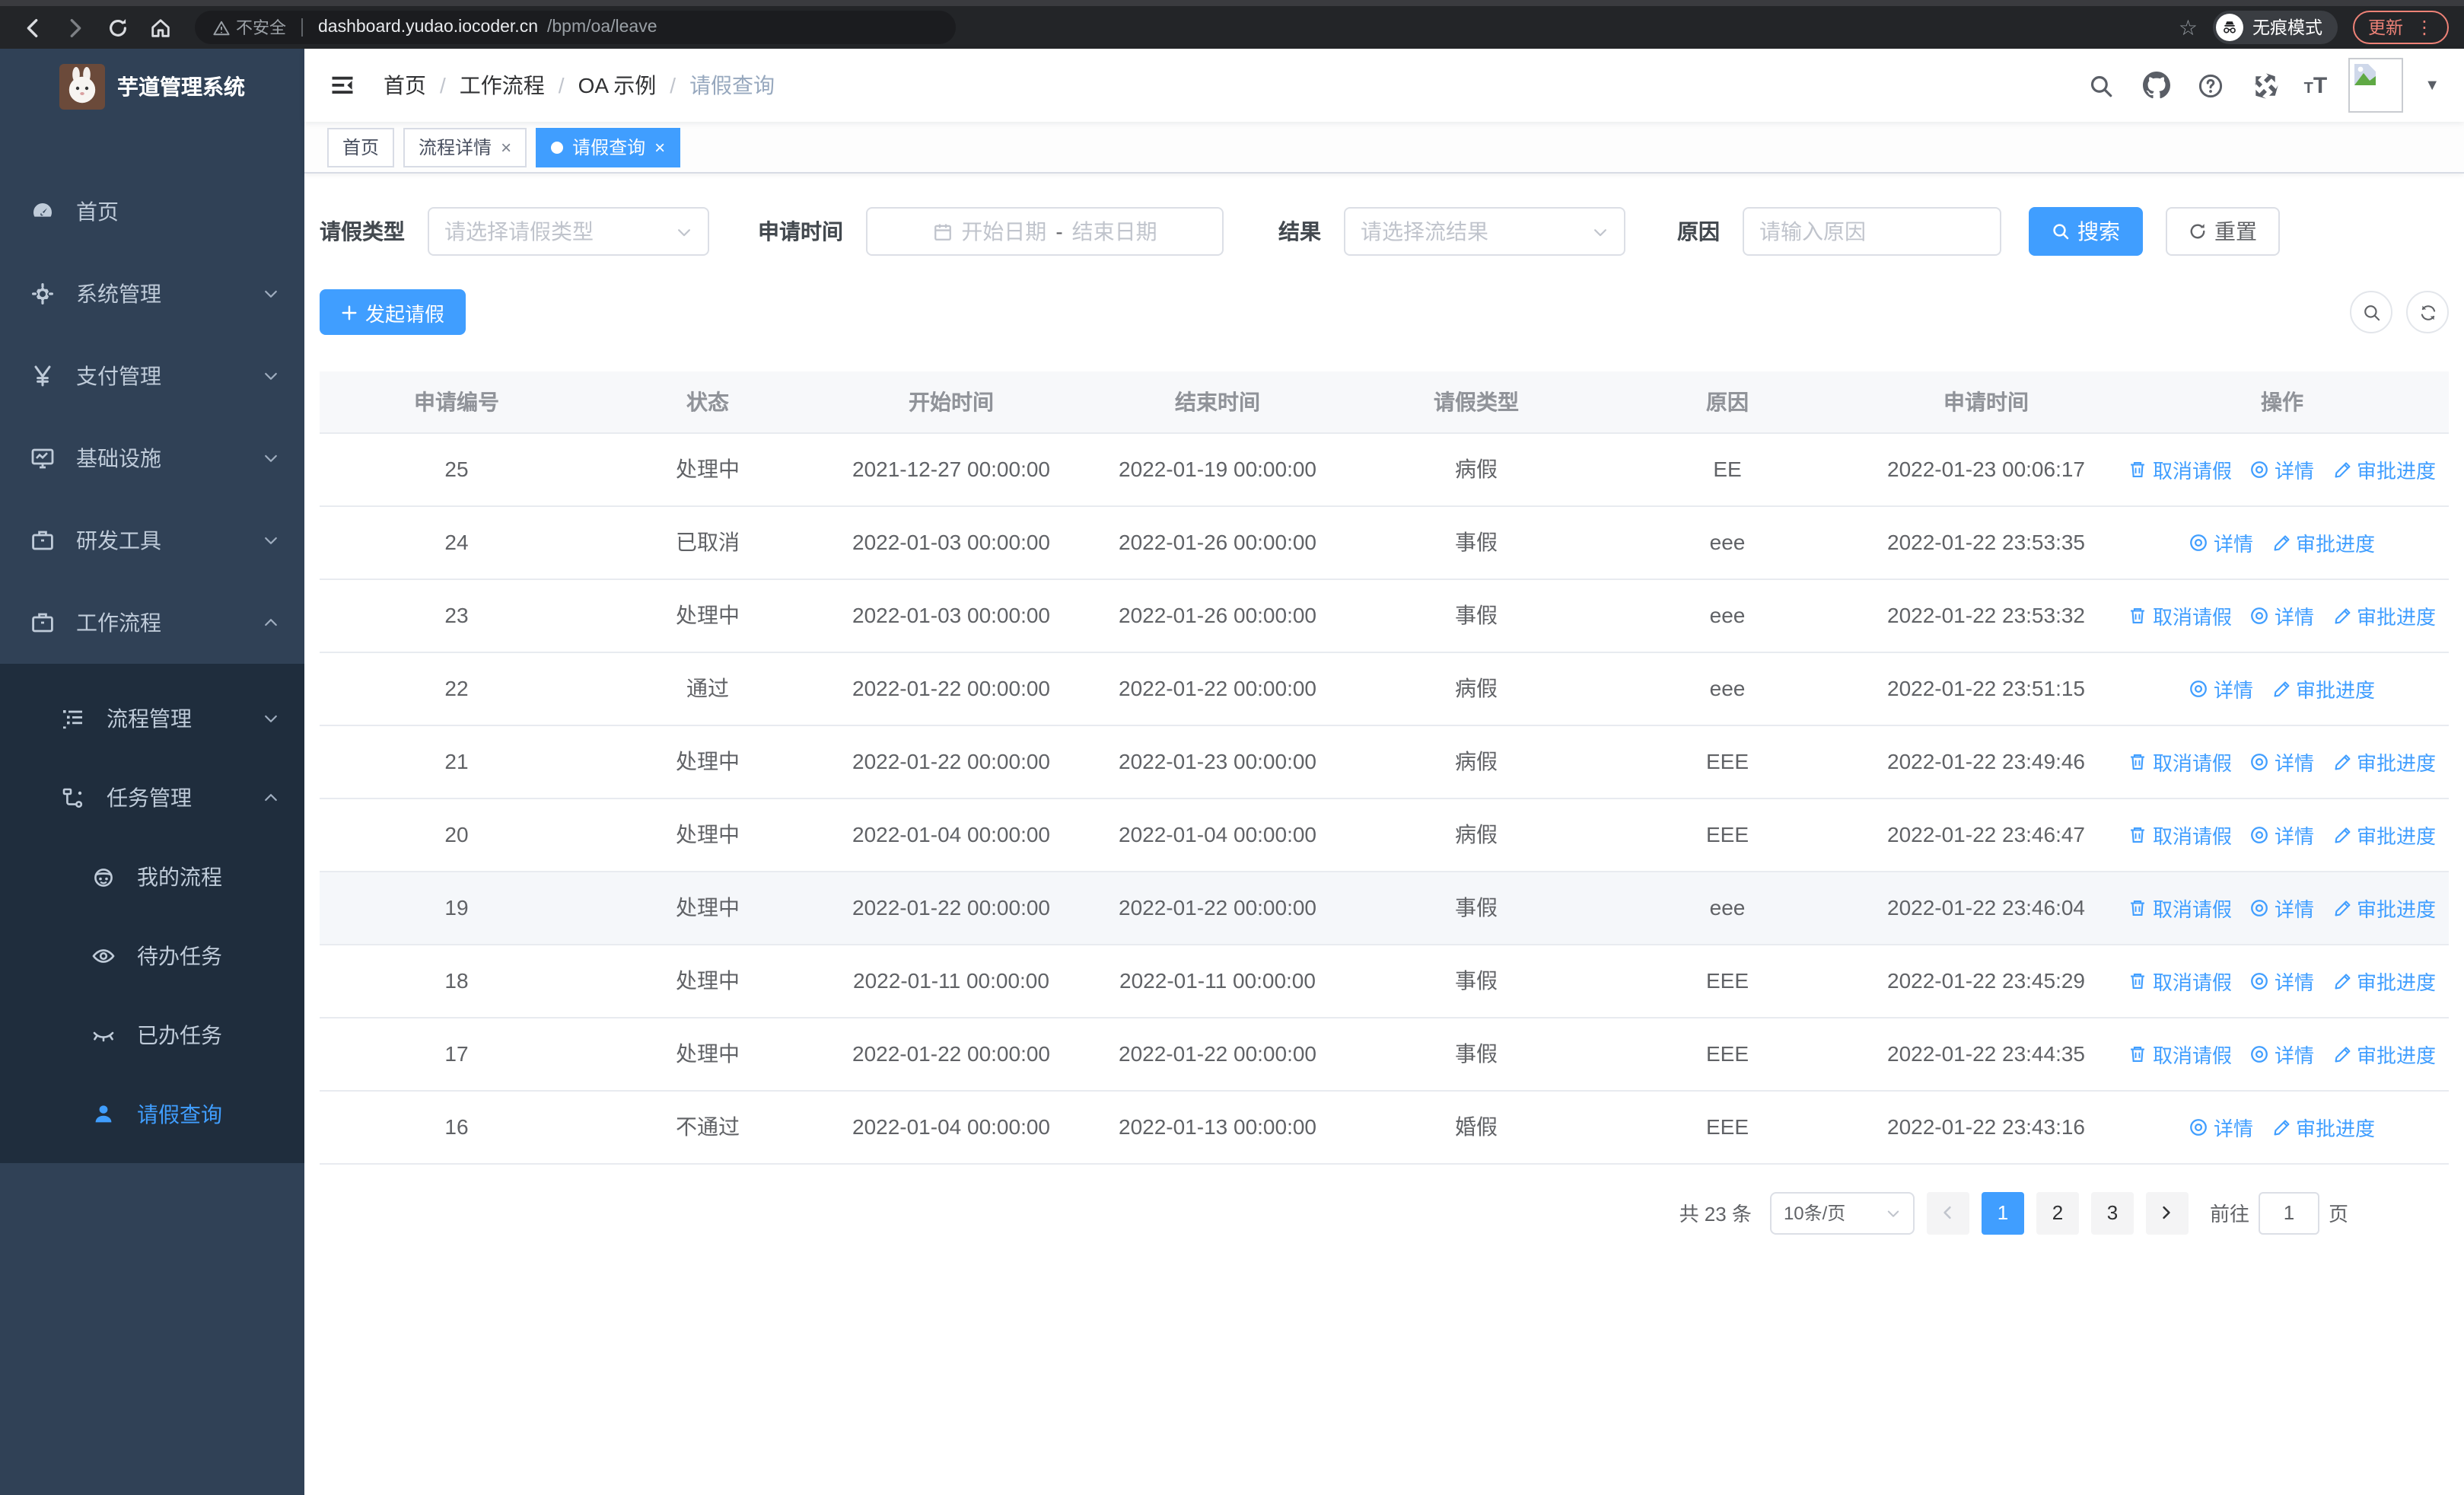  What do you see at coordinates (2424, 28) in the screenshot?
I see `kebab-menu-icon: ⋮` at bounding box center [2424, 28].